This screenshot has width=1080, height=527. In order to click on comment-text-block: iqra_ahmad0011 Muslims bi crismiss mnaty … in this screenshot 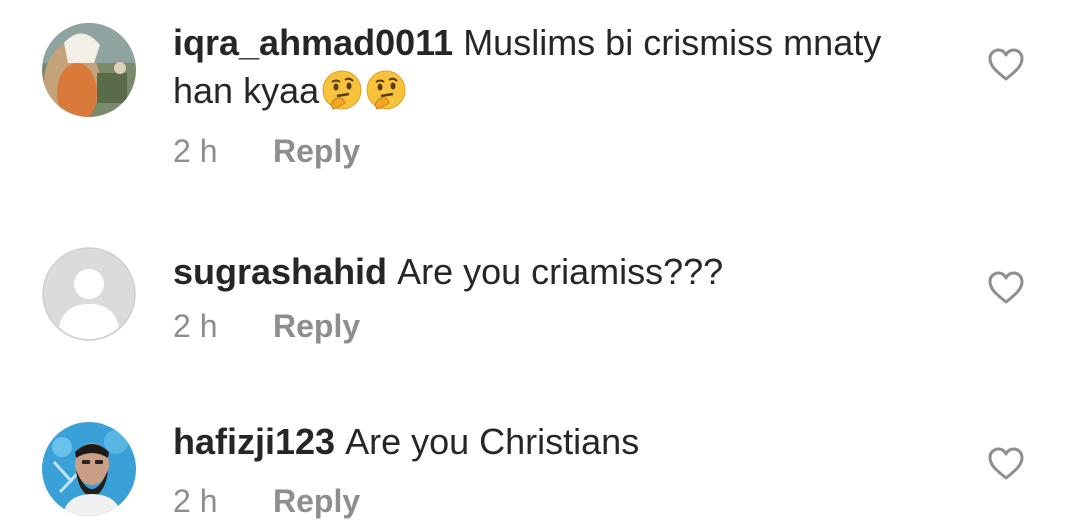, I will do `click(553, 67)`.